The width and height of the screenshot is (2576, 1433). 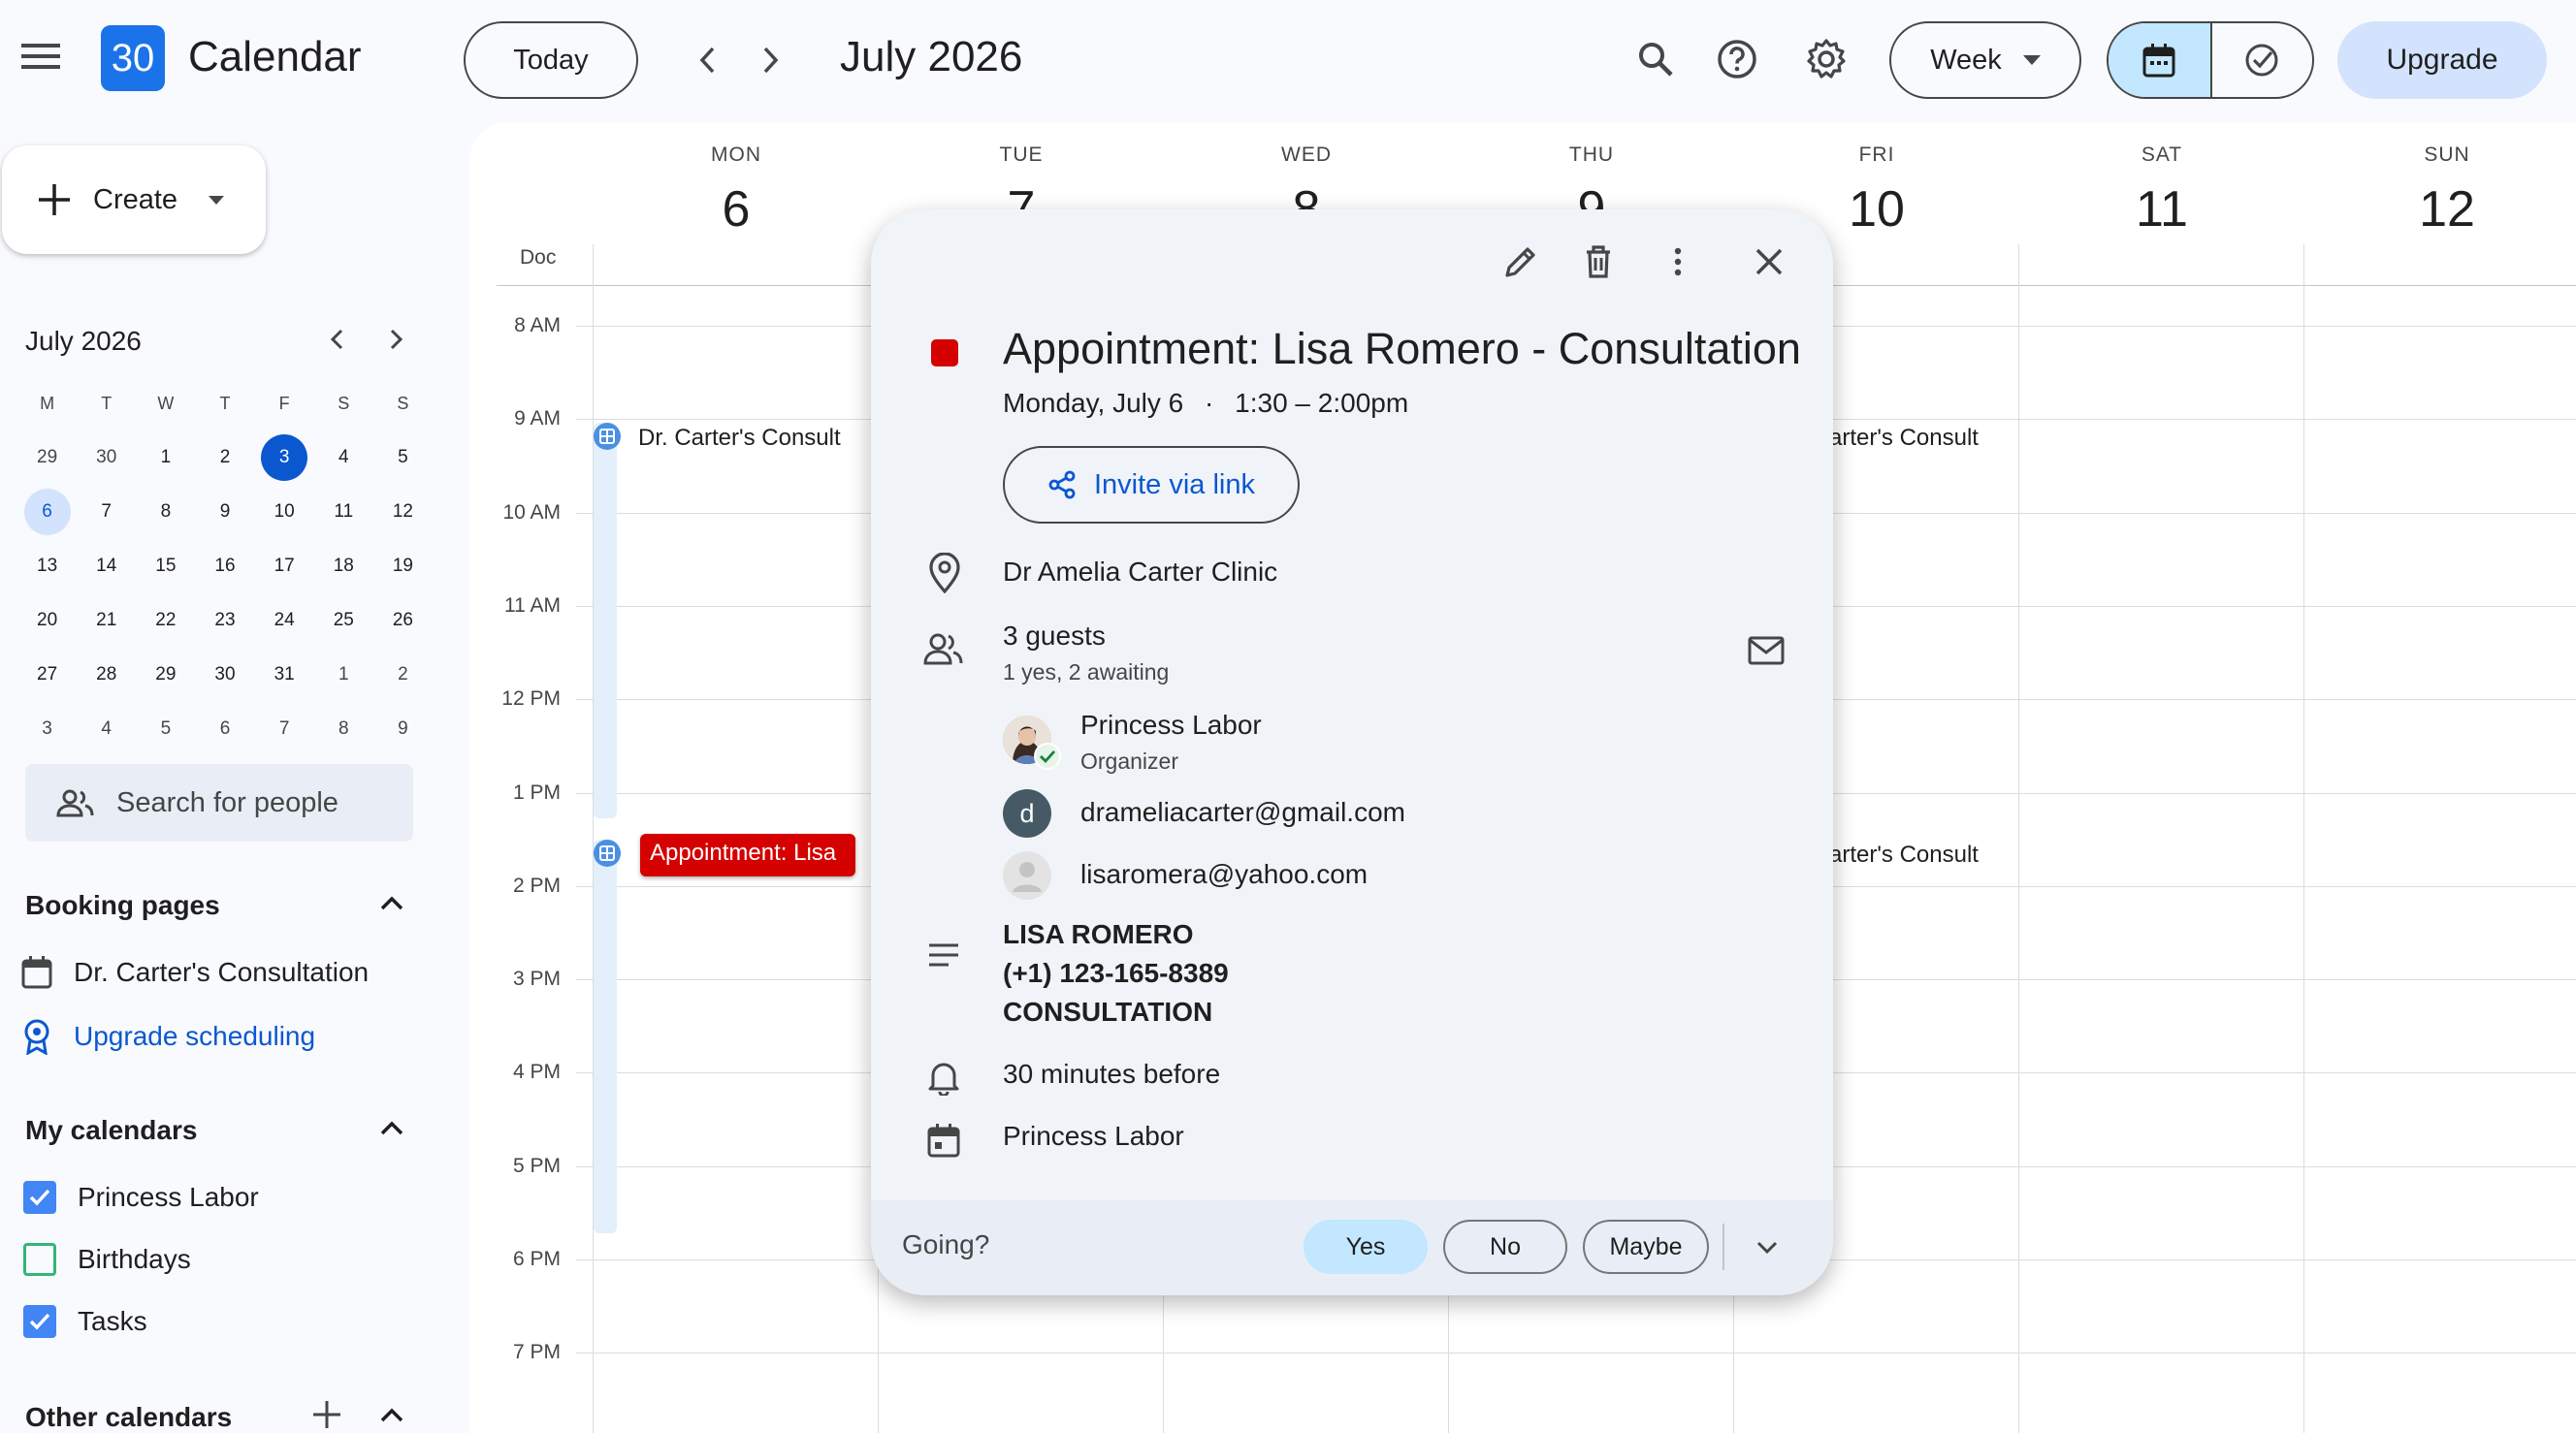 I want to click on upgrade-button: Upgrade, so click(x=2442, y=60).